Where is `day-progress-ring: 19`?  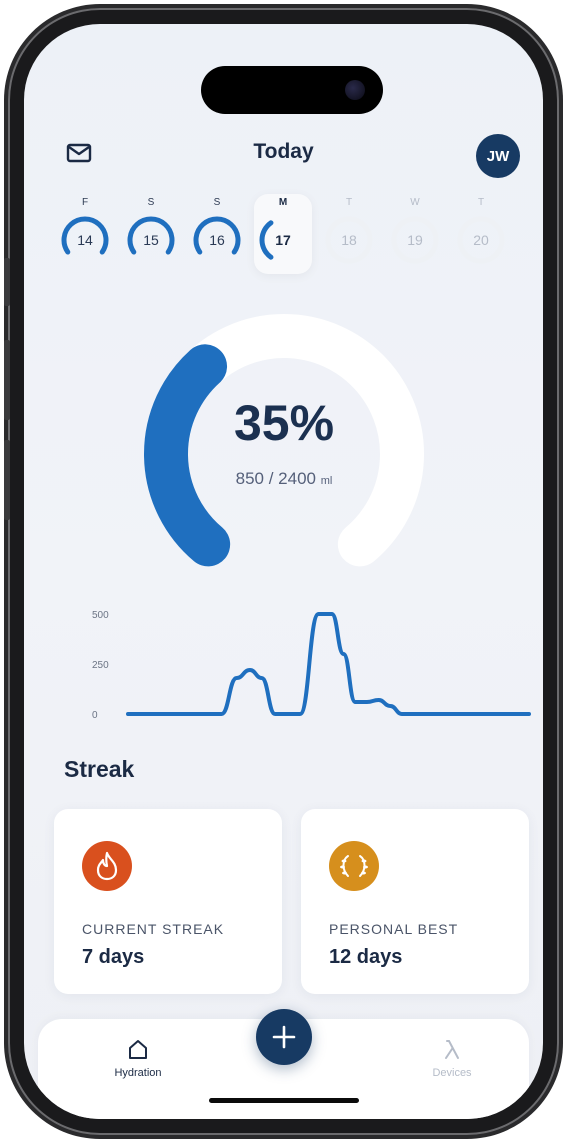
day-progress-ring: 19 is located at coordinates (415, 240).